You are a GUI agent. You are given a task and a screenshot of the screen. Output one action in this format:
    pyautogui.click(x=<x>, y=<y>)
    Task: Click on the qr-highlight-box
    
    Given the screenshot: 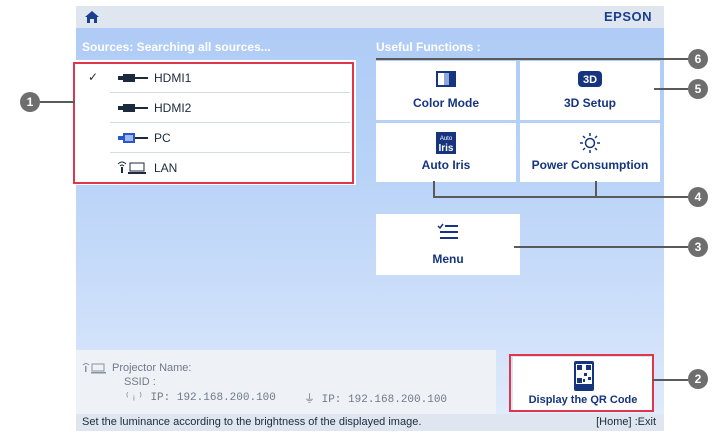 What is the action you would take?
    pyautogui.click(x=581, y=383)
    